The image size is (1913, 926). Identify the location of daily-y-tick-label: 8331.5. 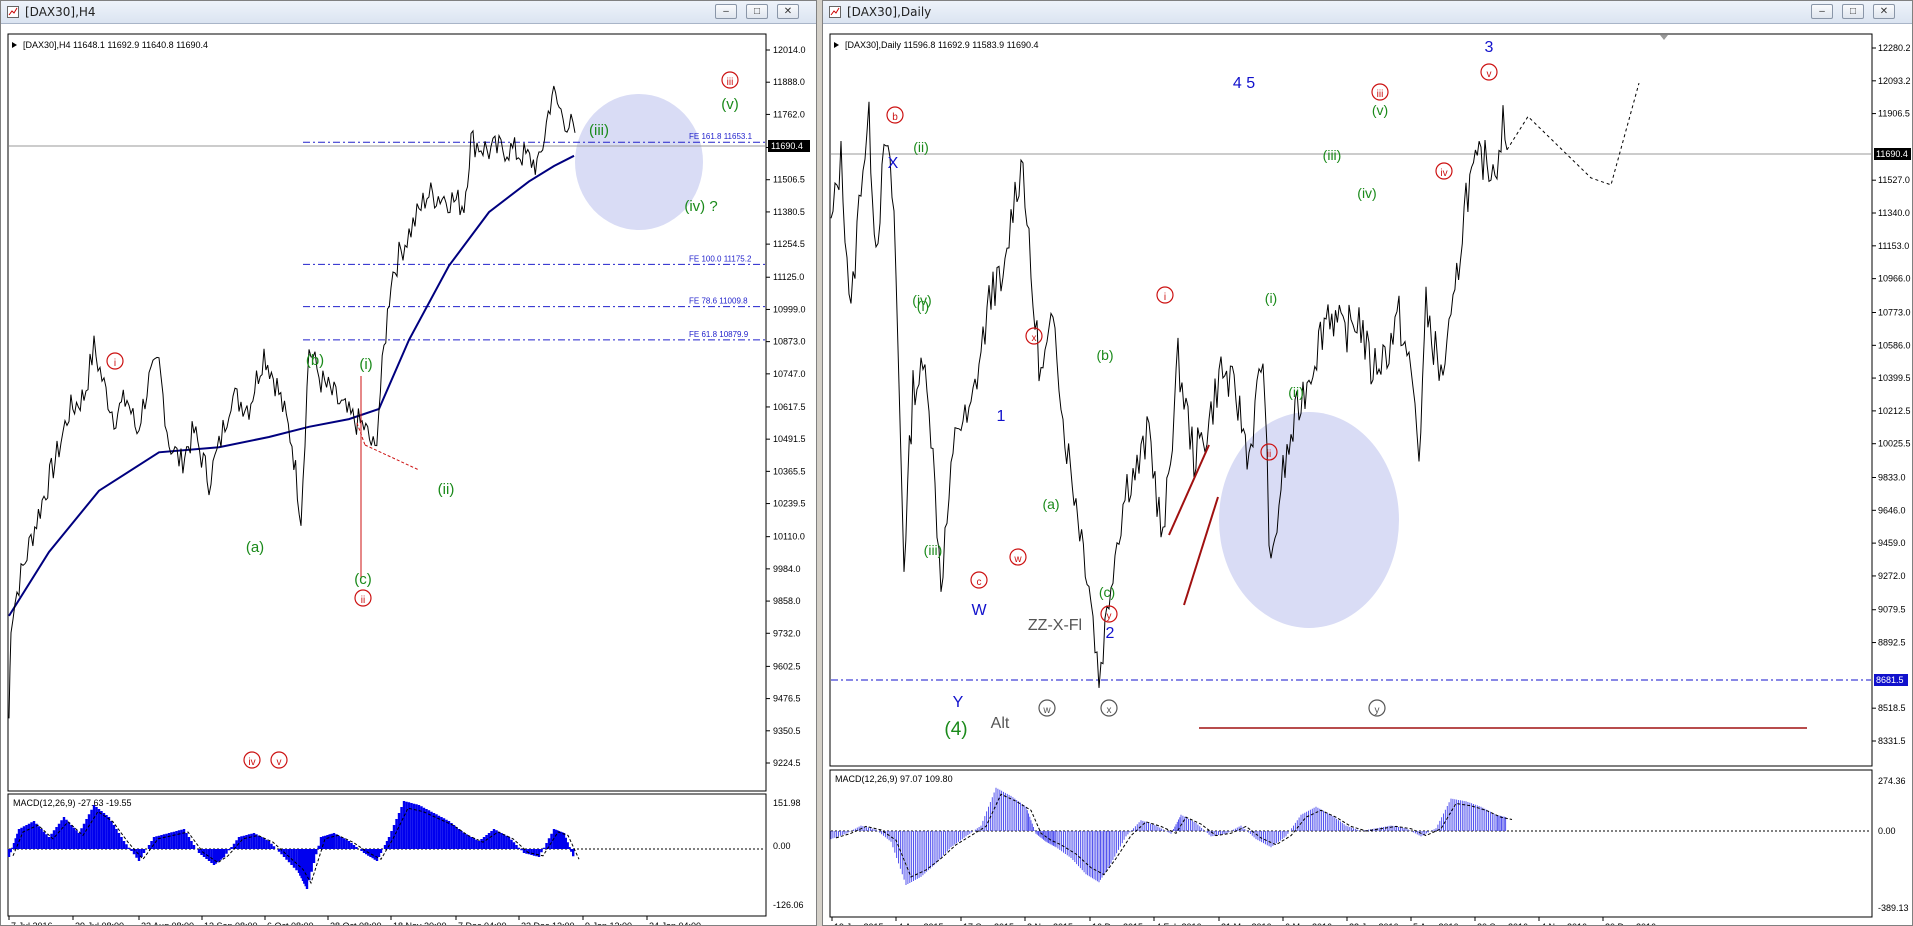
(1892, 741).